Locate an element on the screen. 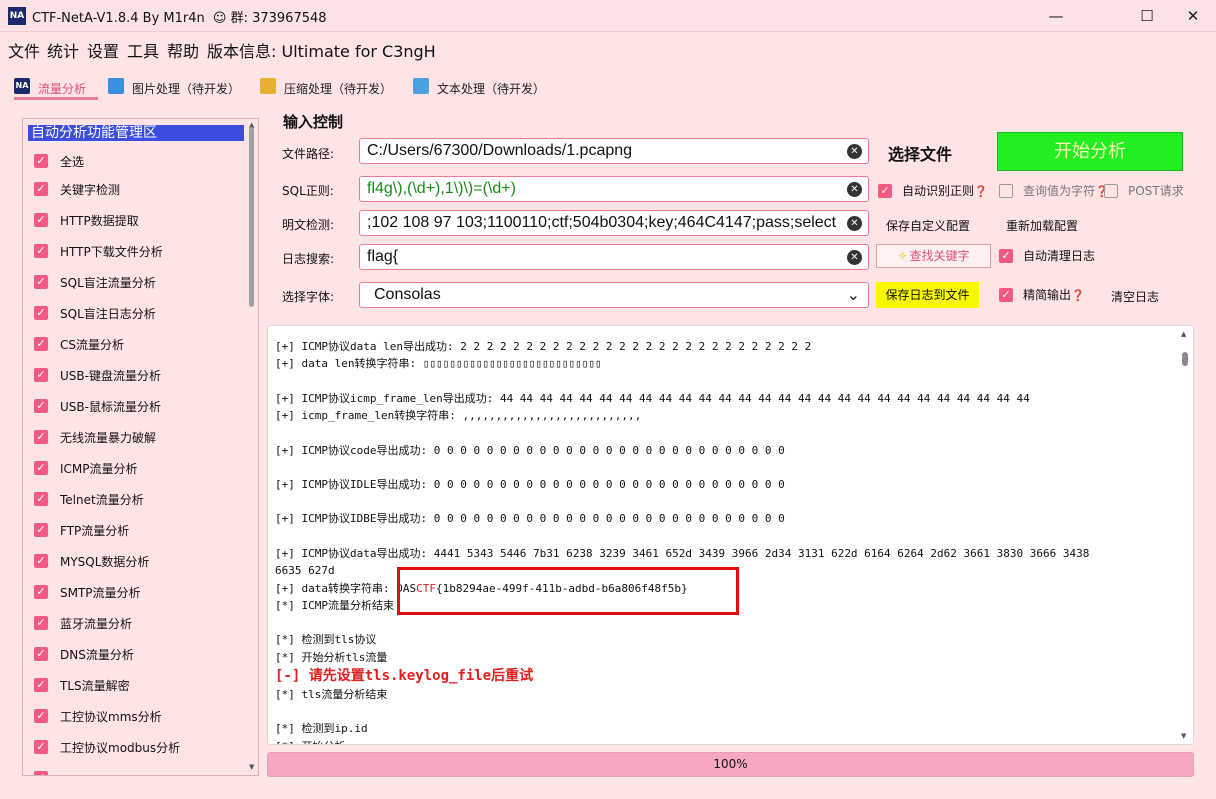 The width and height of the screenshot is (1216, 799). progress-bar: 100% is located at coordinates (730, 764).